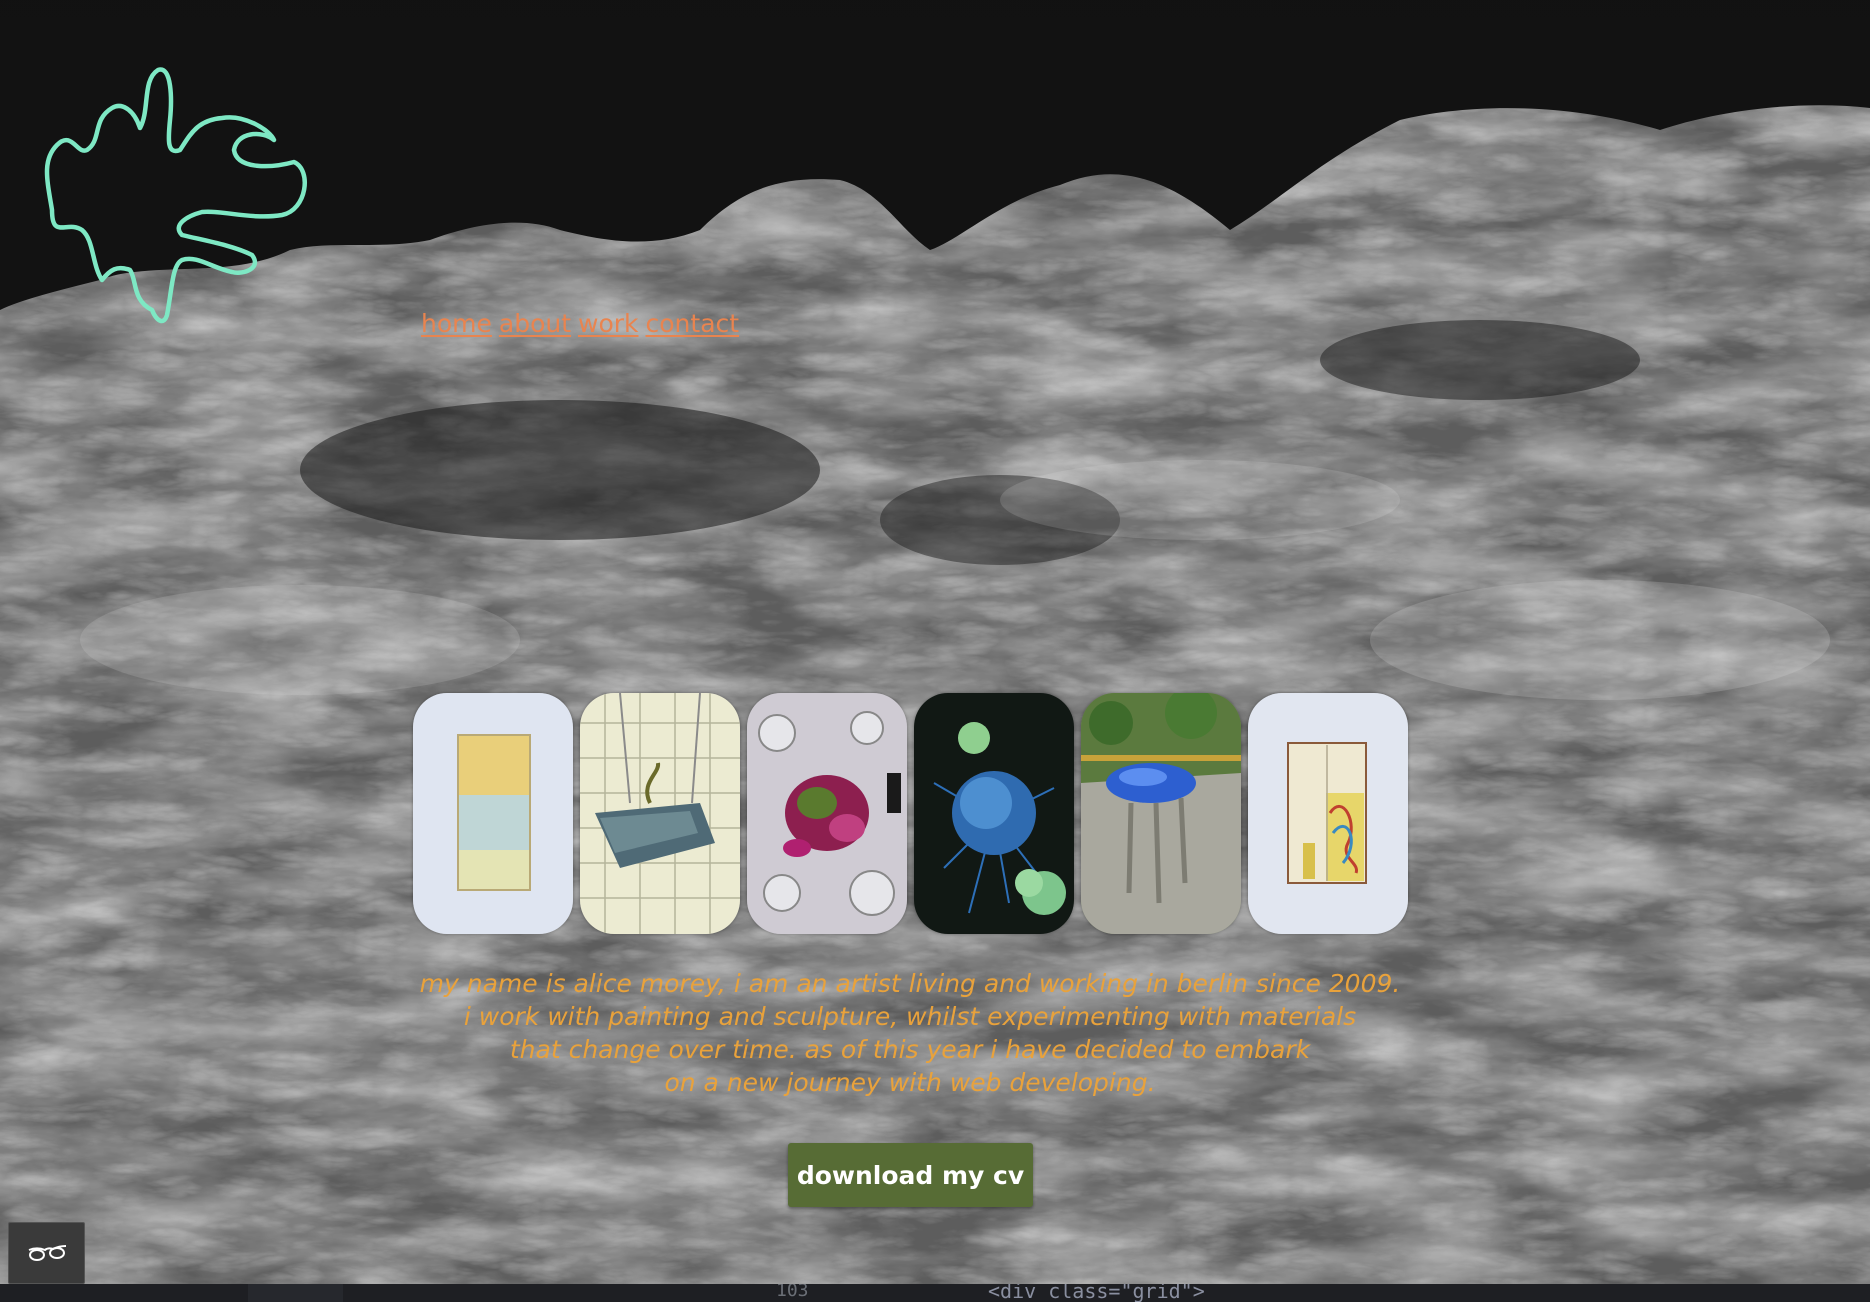 This screenshot has width=1870, height=1302. I want to click on nav-link-work: work, so click(608, 323).